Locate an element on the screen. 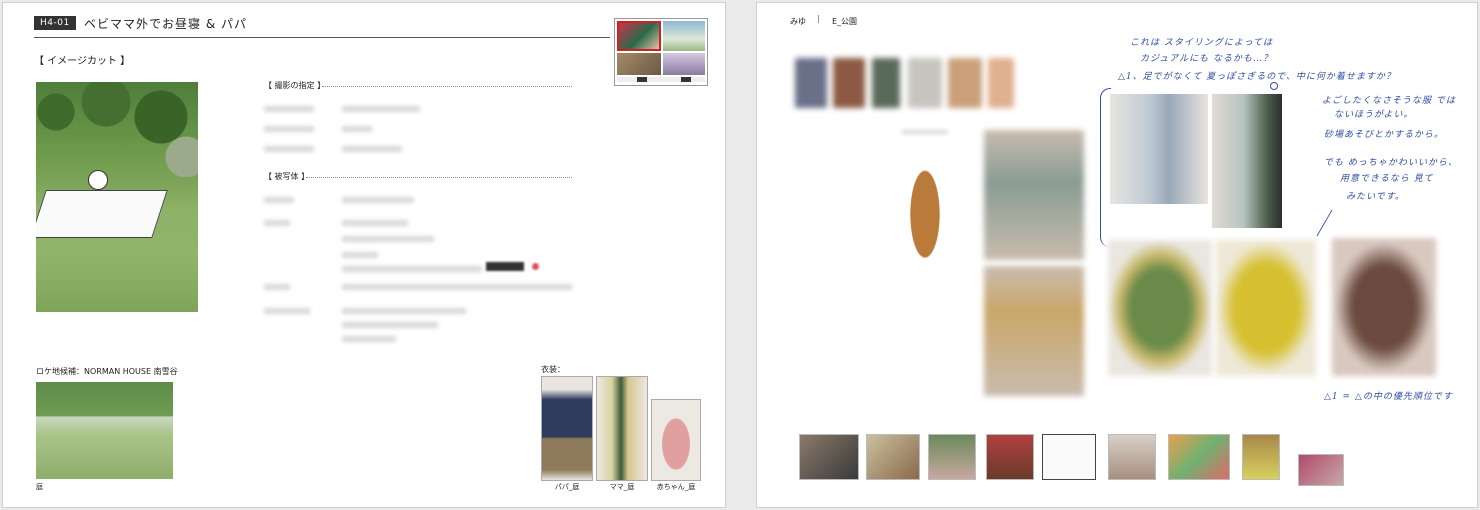 The image size is (1480, 510). reference-footer is located at coordinates (661, 79).